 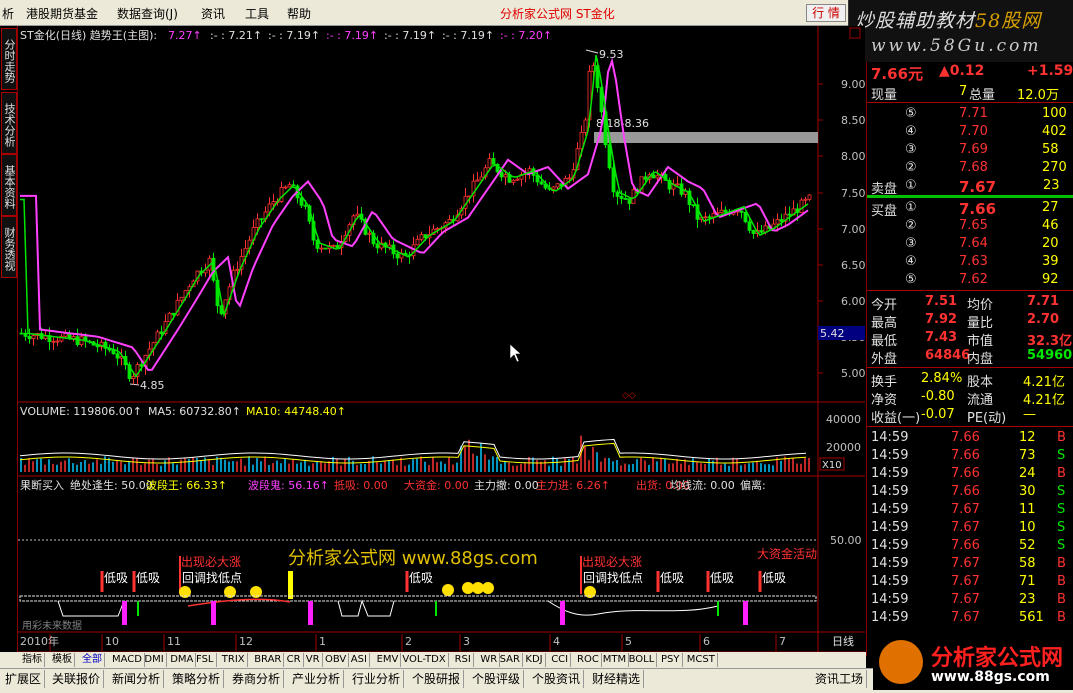 What do you see at coordinates (970, 226) in the screenshot?
I see `bid-row: ② 7.65 46` at bounding box center [970, 226].